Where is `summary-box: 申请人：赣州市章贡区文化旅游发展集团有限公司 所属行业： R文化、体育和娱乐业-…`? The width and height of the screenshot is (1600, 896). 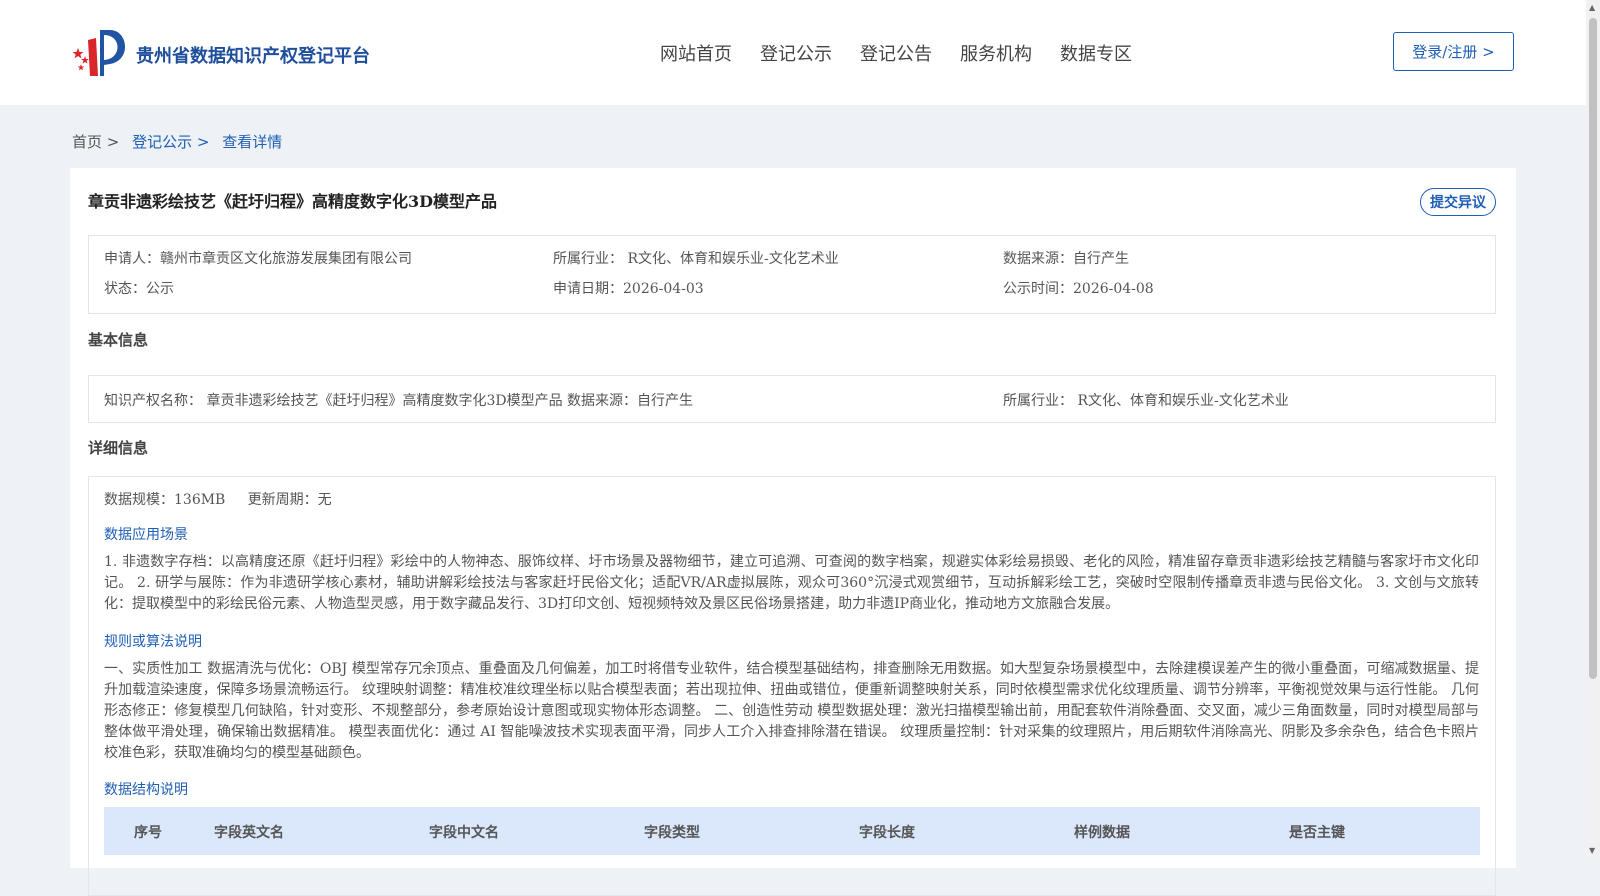
summary-box: 申请人：赣州市章贡区文化旅游发展集团有限公司 所属行业： R文化、体育和娱乐业-… is located at coordinates (792, 274).